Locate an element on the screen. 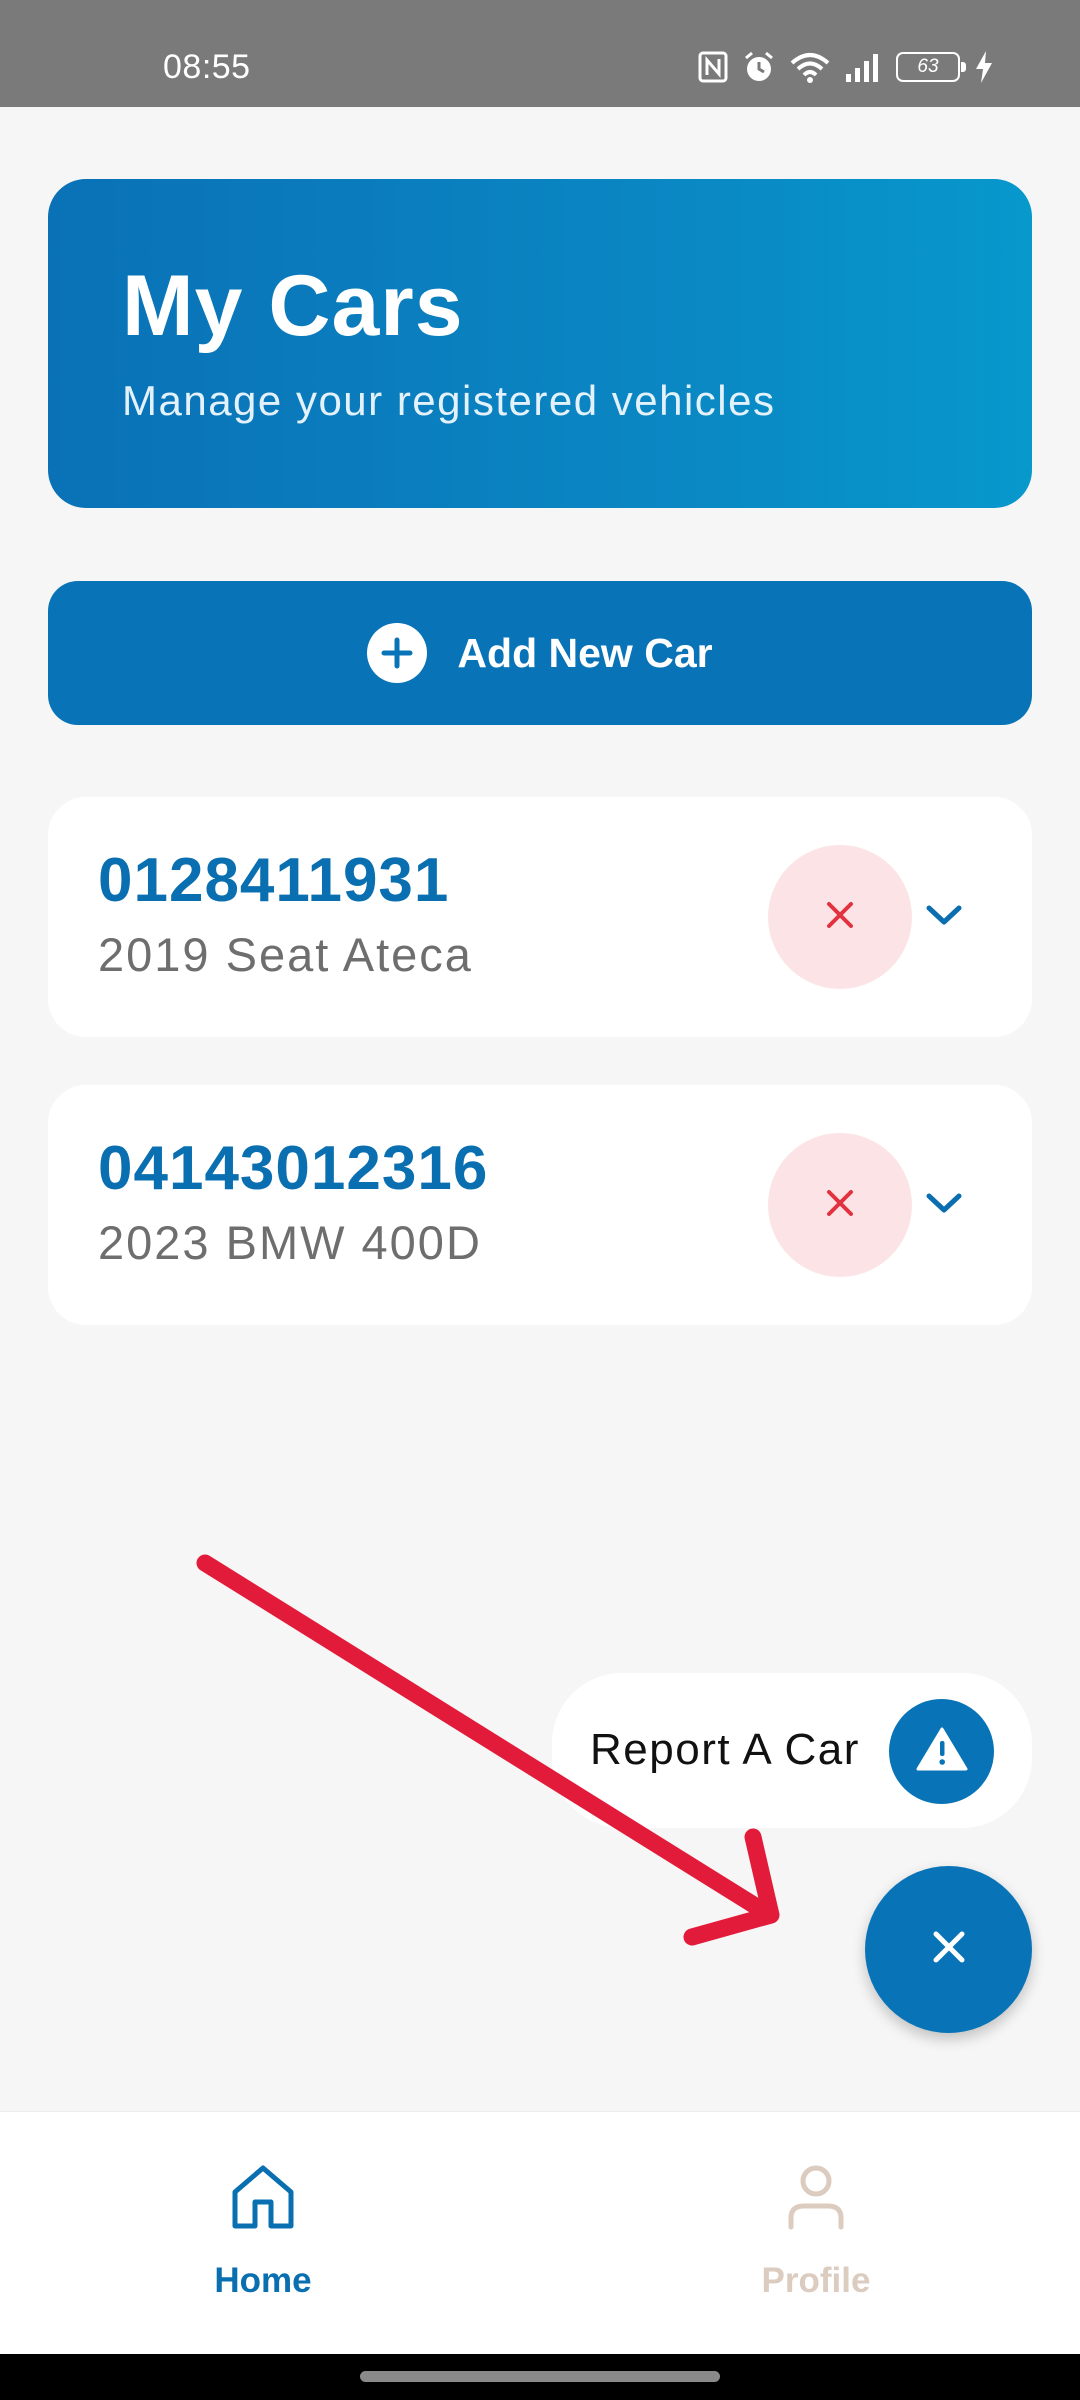 This screenshot has height=2400, width=1080. bottom-navigation: Home Profile is located at coordinates (540, 2232).